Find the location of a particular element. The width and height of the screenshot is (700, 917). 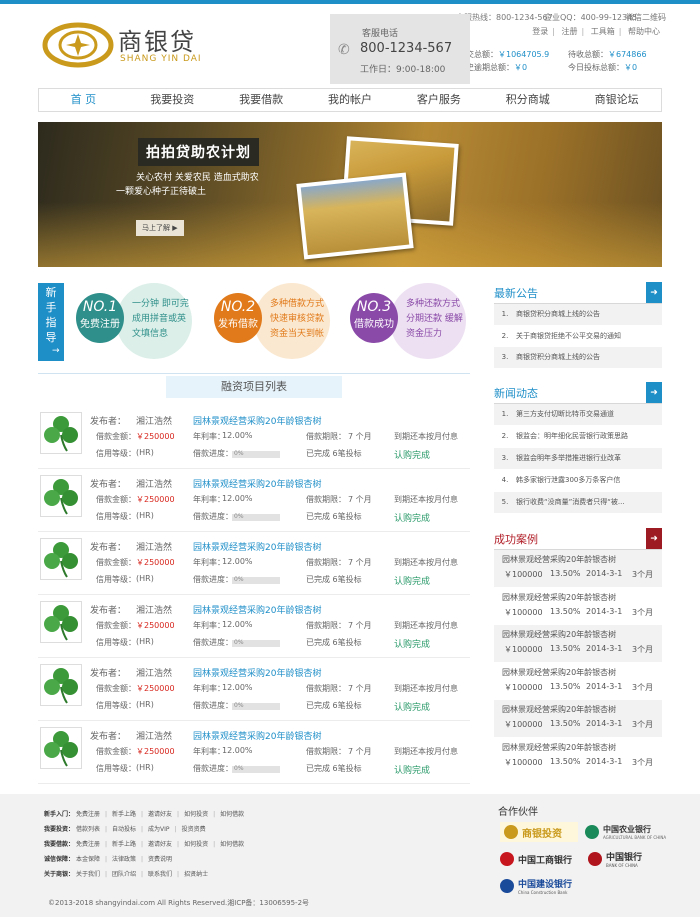

case-amount: ￥100000 is located at coordinates (523, 724).